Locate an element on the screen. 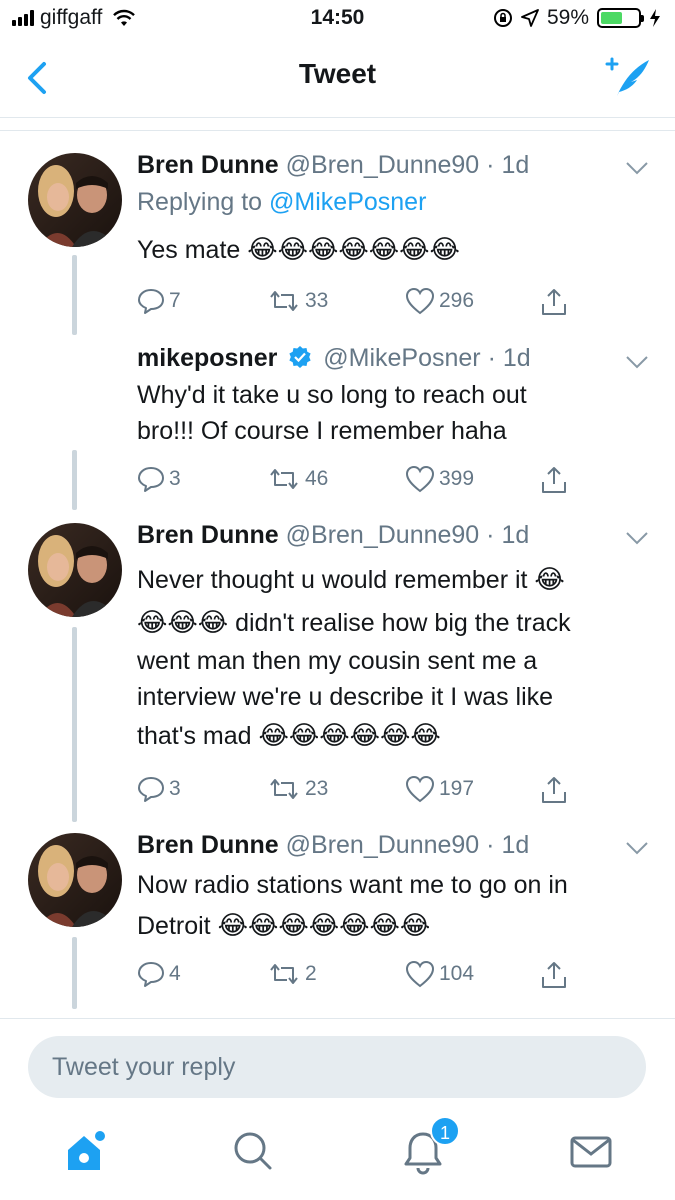 The image size is (675, 1200). tweet-text-line: didn't realise how big the track is located at coordinates (403, 623).